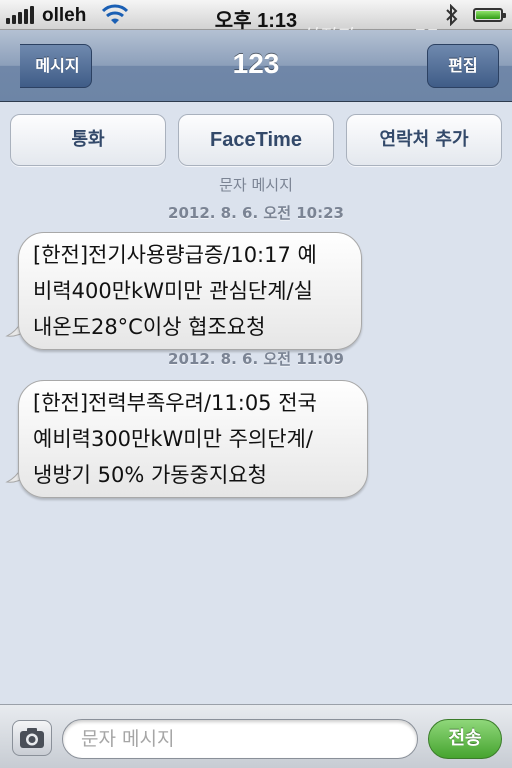 Image resolution: width=512 pixels, height=768 pixels. I want to click on message-timestamp: 2012. 8. 6. 오전 10:23, so click(256, 213).